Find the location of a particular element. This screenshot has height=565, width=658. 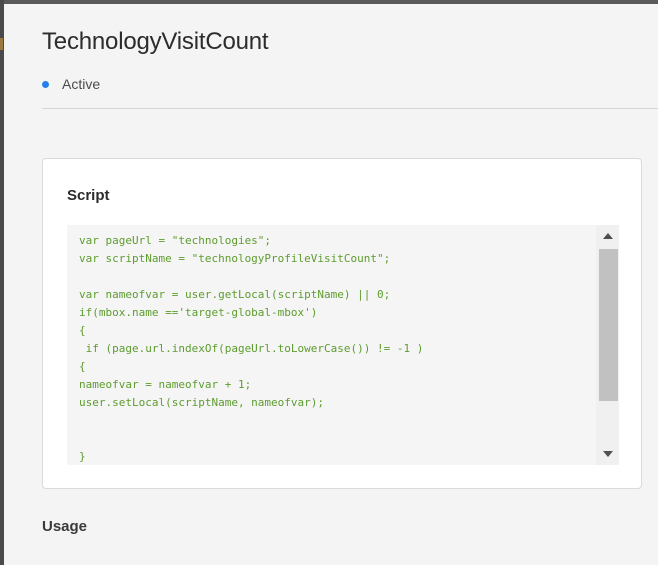

scroll-up-button is located at coordinates (607, 236).